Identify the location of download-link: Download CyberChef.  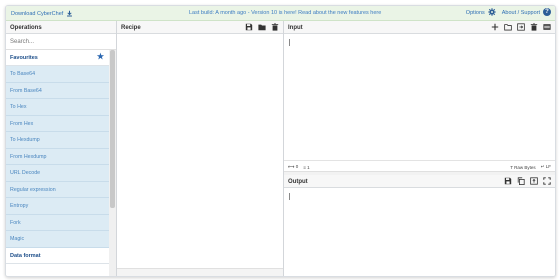
(42, 13).